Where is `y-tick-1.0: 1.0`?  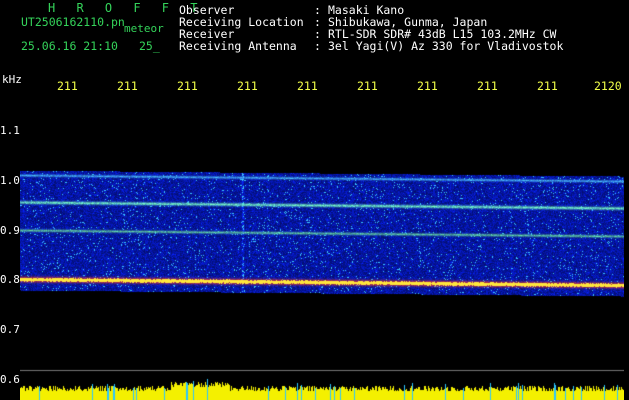 y-tick-1.0: 1.0 is located at coordinates (10, 180).